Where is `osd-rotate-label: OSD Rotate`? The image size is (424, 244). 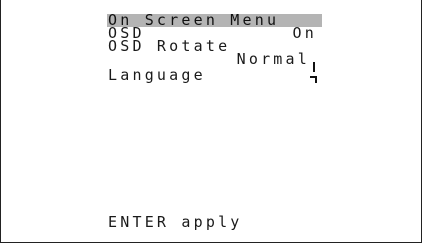 osd-rotate-label: OSD Rotate is located at coordinates (169, 46).